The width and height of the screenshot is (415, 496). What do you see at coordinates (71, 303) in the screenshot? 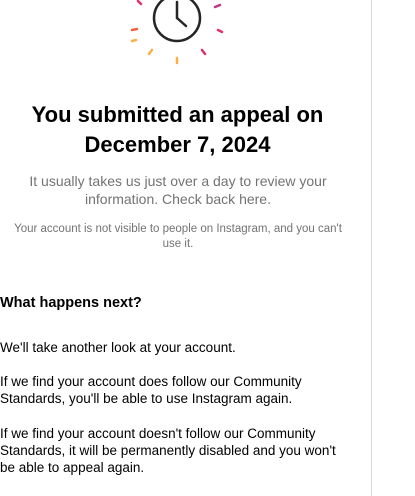
I see `what-happens-next-heading: What happens next?` at bounding box center [71, 303].